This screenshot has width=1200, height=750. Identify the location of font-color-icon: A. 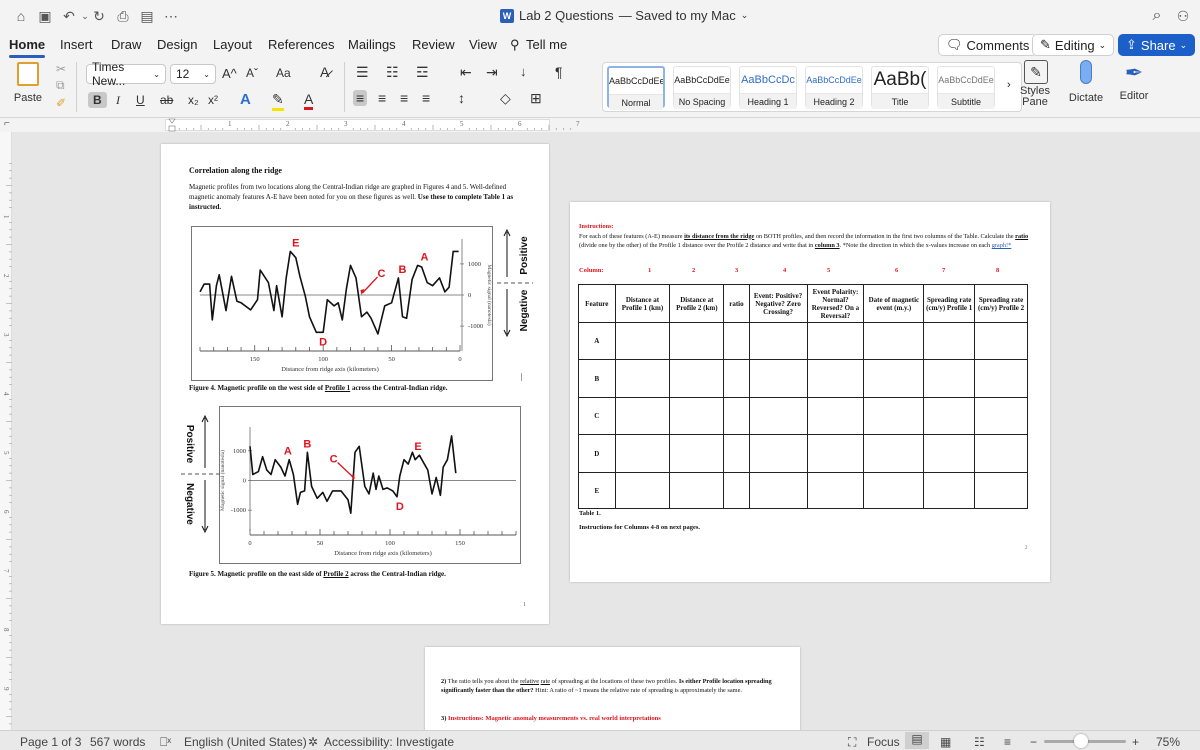
(309, 100).